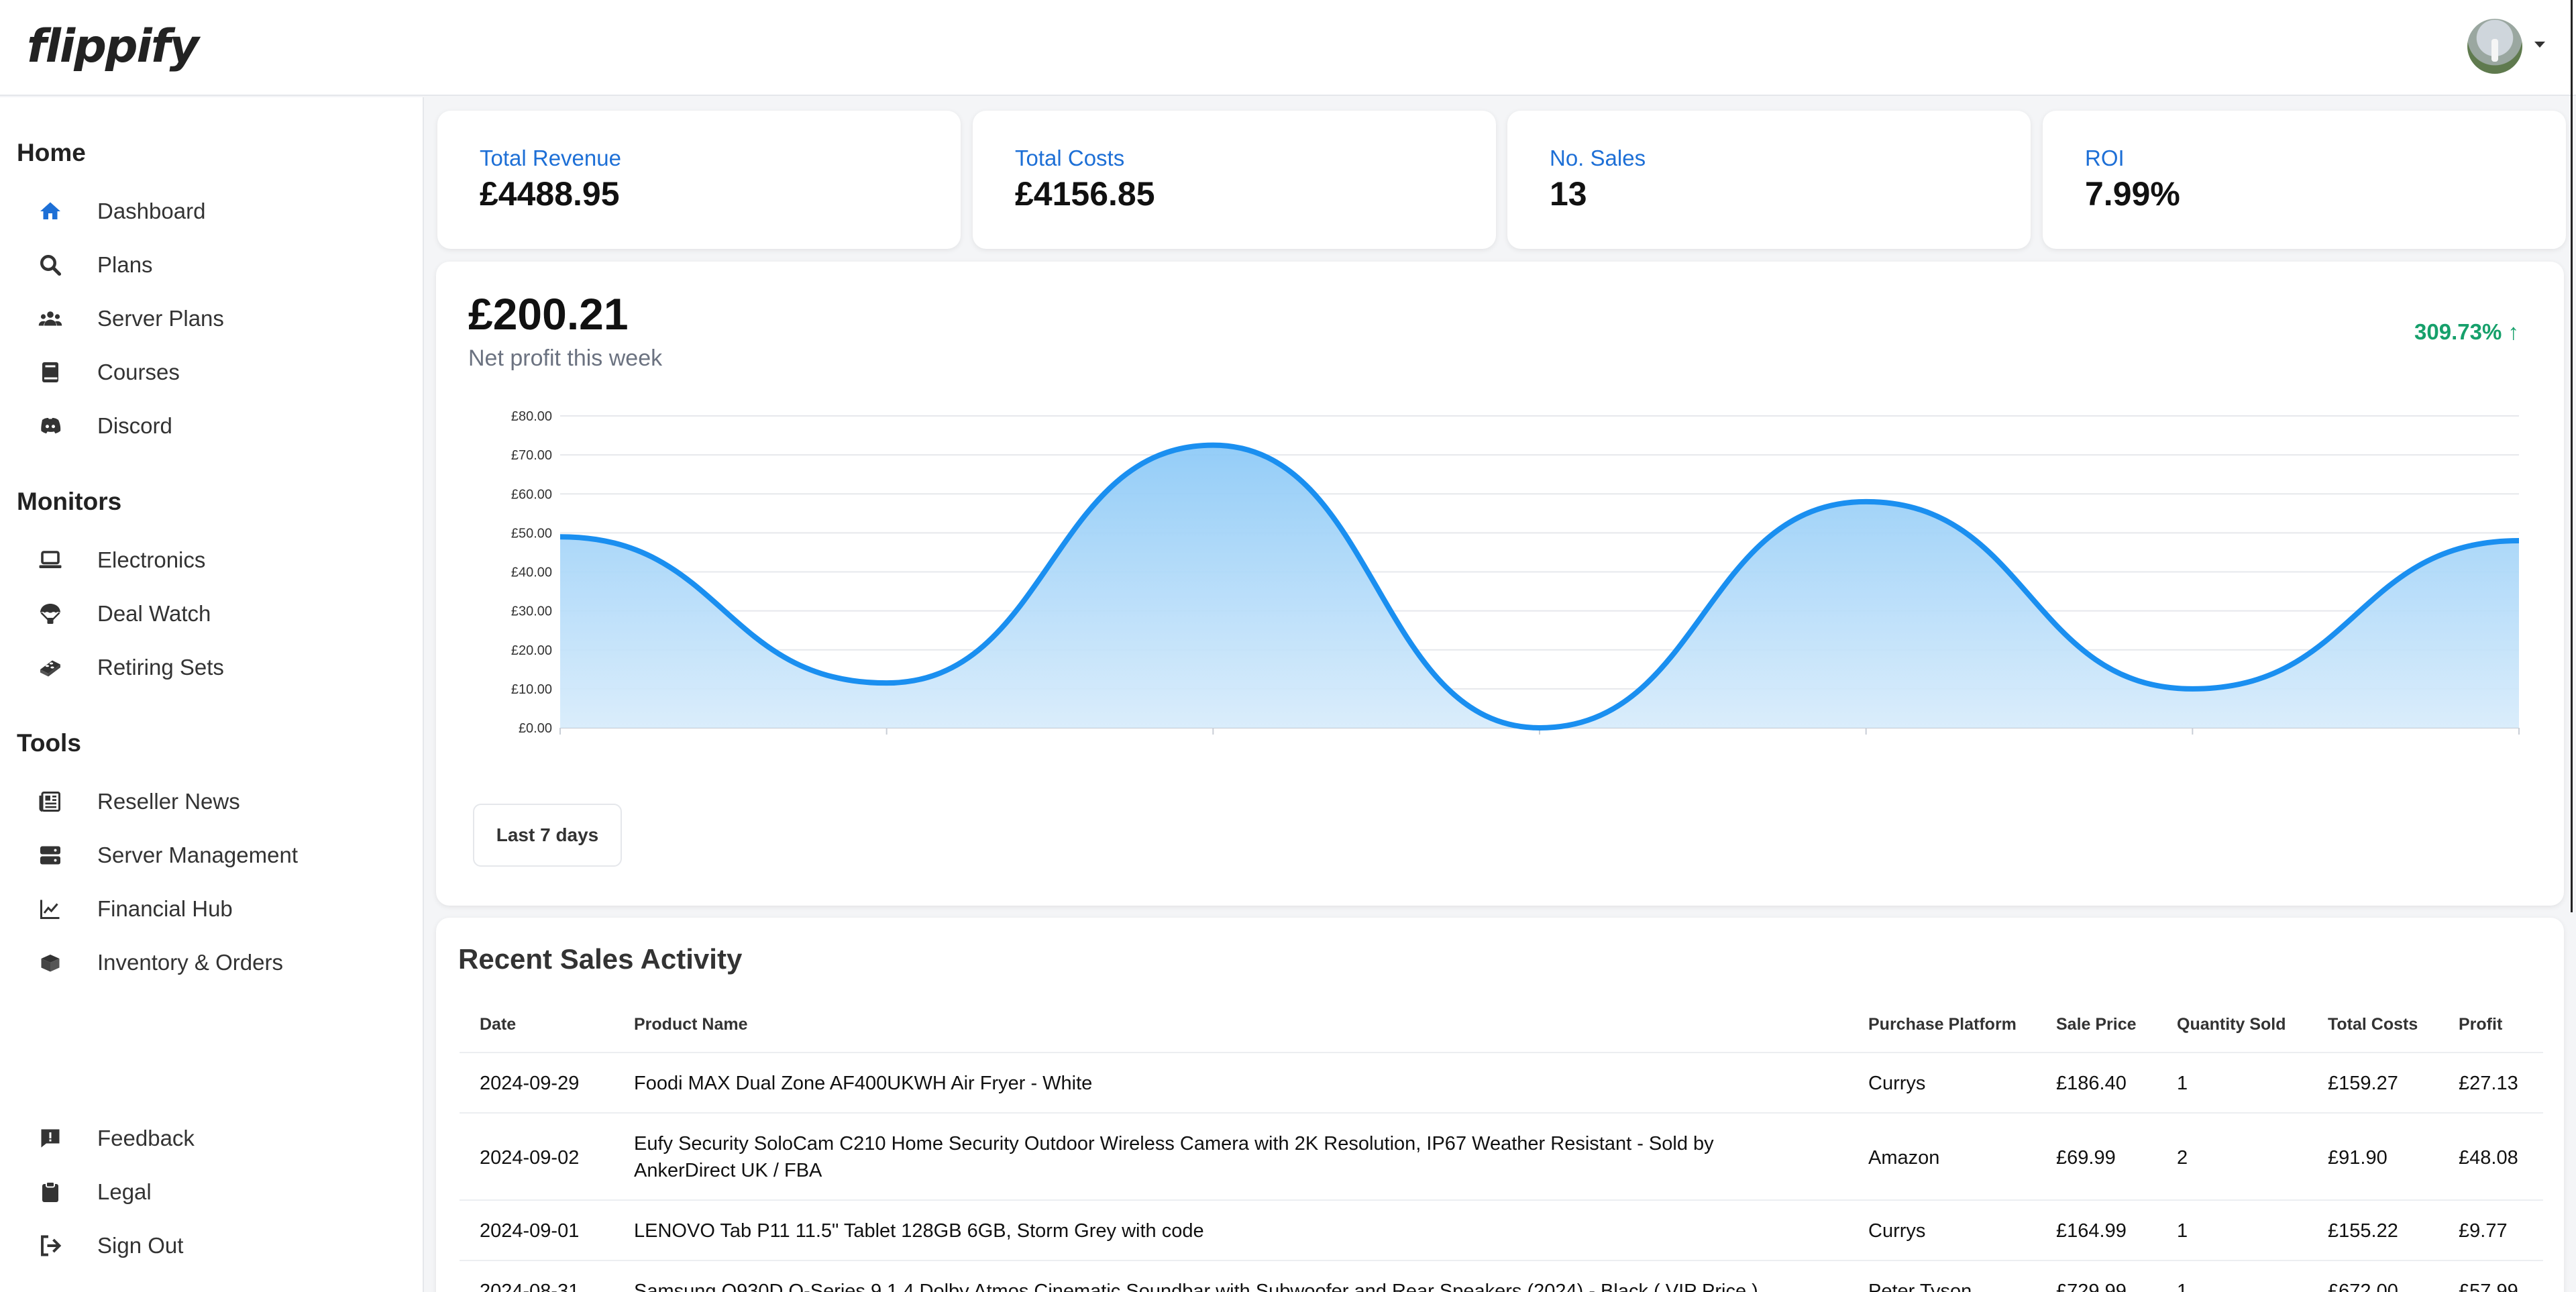 The width and height of the screenshot is (2576, 1292). Describe the element at coordinates (1769, 180) in the screenshot. I see `stat-card-no-sales: No. Sales 13` at that location.